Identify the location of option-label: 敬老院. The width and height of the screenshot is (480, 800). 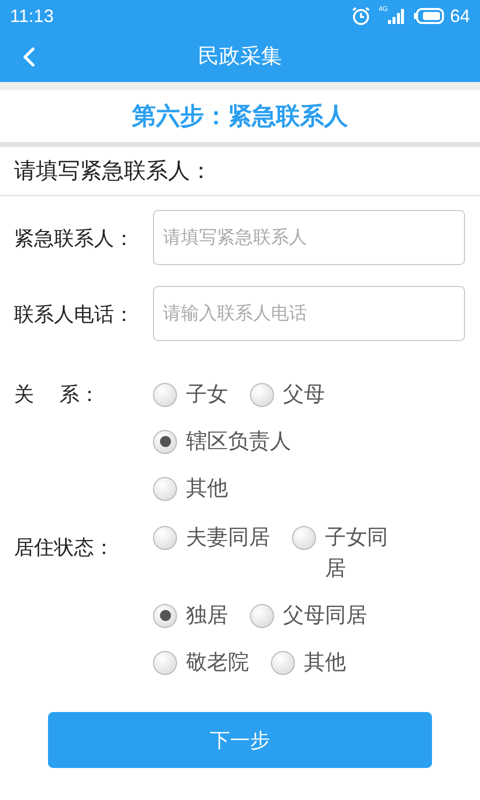
(217, 662).